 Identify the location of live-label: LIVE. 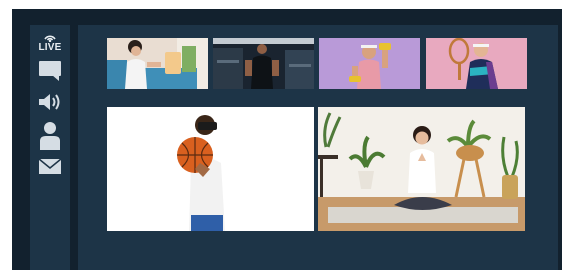
(50, 47).